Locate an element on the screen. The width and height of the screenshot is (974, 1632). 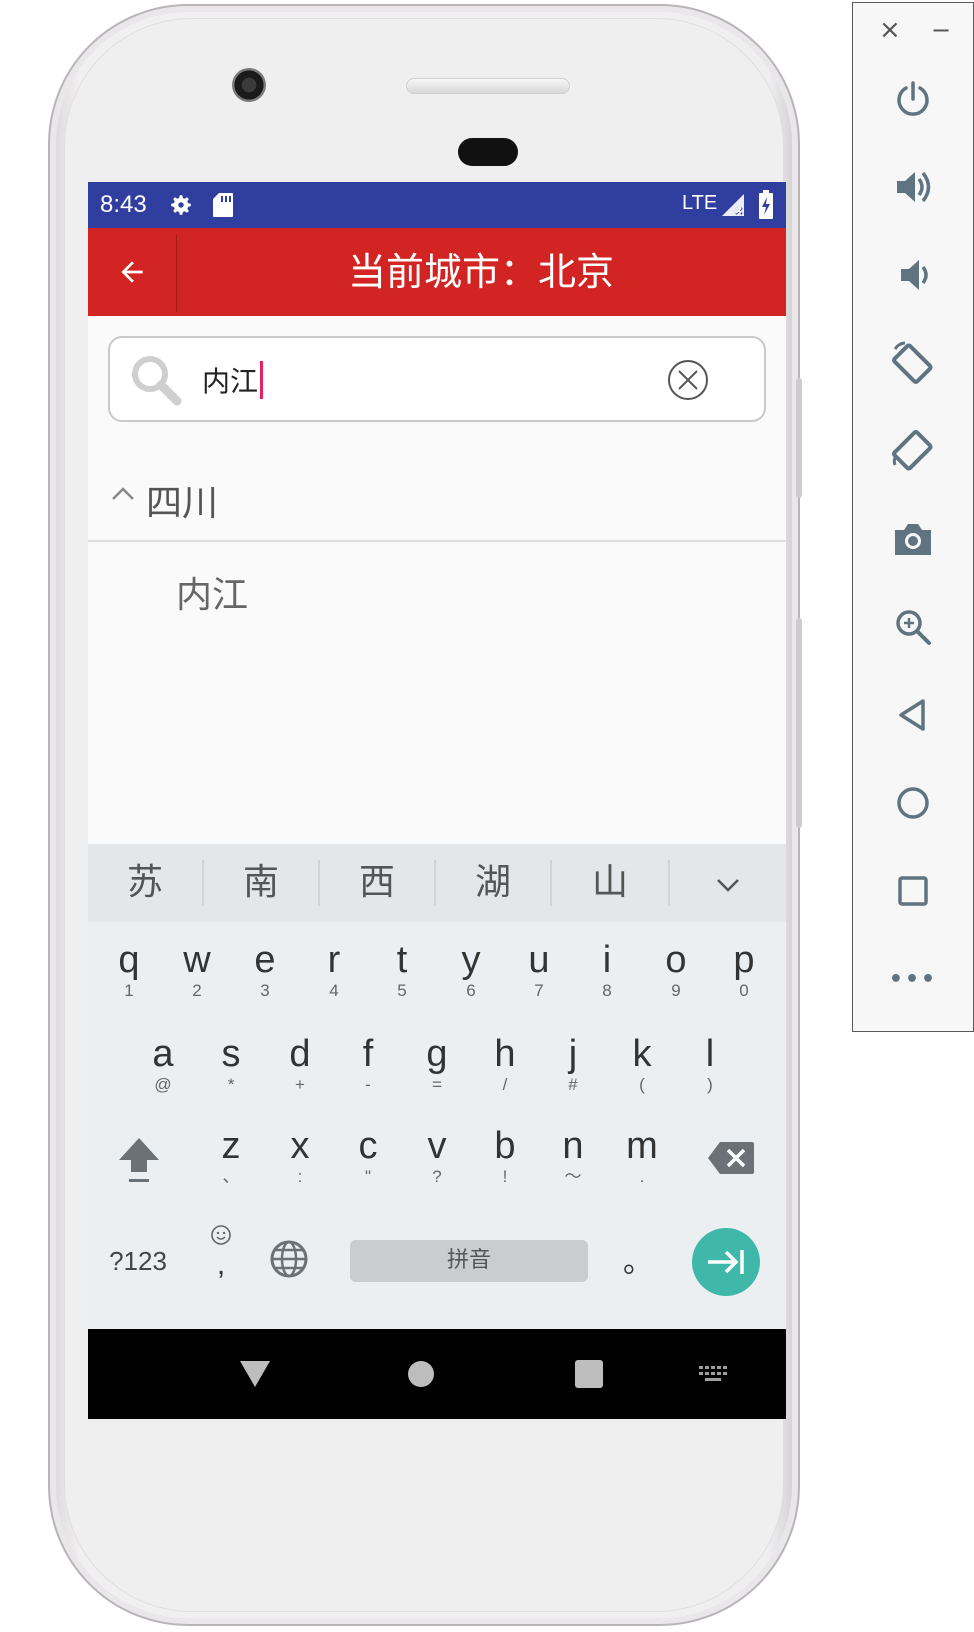
key-a: a @ is located at coordinates (163, 1065).